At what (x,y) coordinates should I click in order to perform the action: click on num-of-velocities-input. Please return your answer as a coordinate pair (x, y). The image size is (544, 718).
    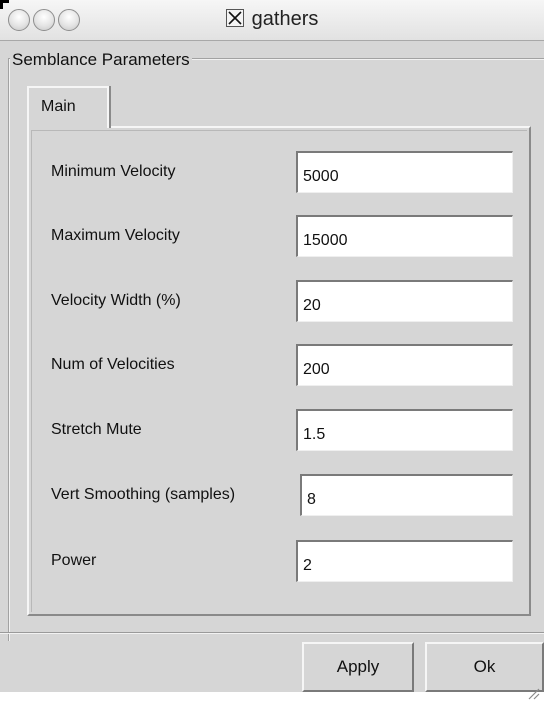
    Looking at the image, I should click on (404, 365).